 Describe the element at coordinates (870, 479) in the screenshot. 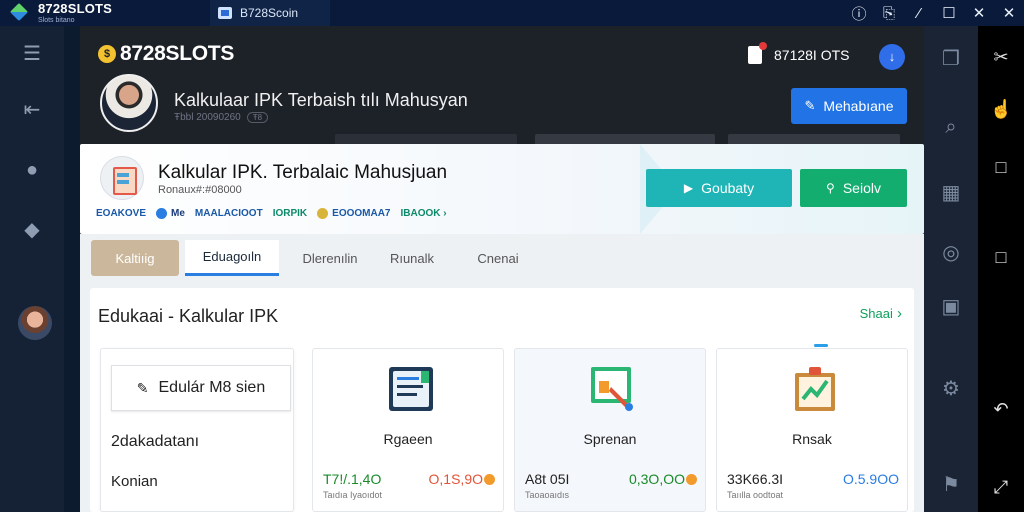

I see `card-value-right: O.5.9OO` at that location.